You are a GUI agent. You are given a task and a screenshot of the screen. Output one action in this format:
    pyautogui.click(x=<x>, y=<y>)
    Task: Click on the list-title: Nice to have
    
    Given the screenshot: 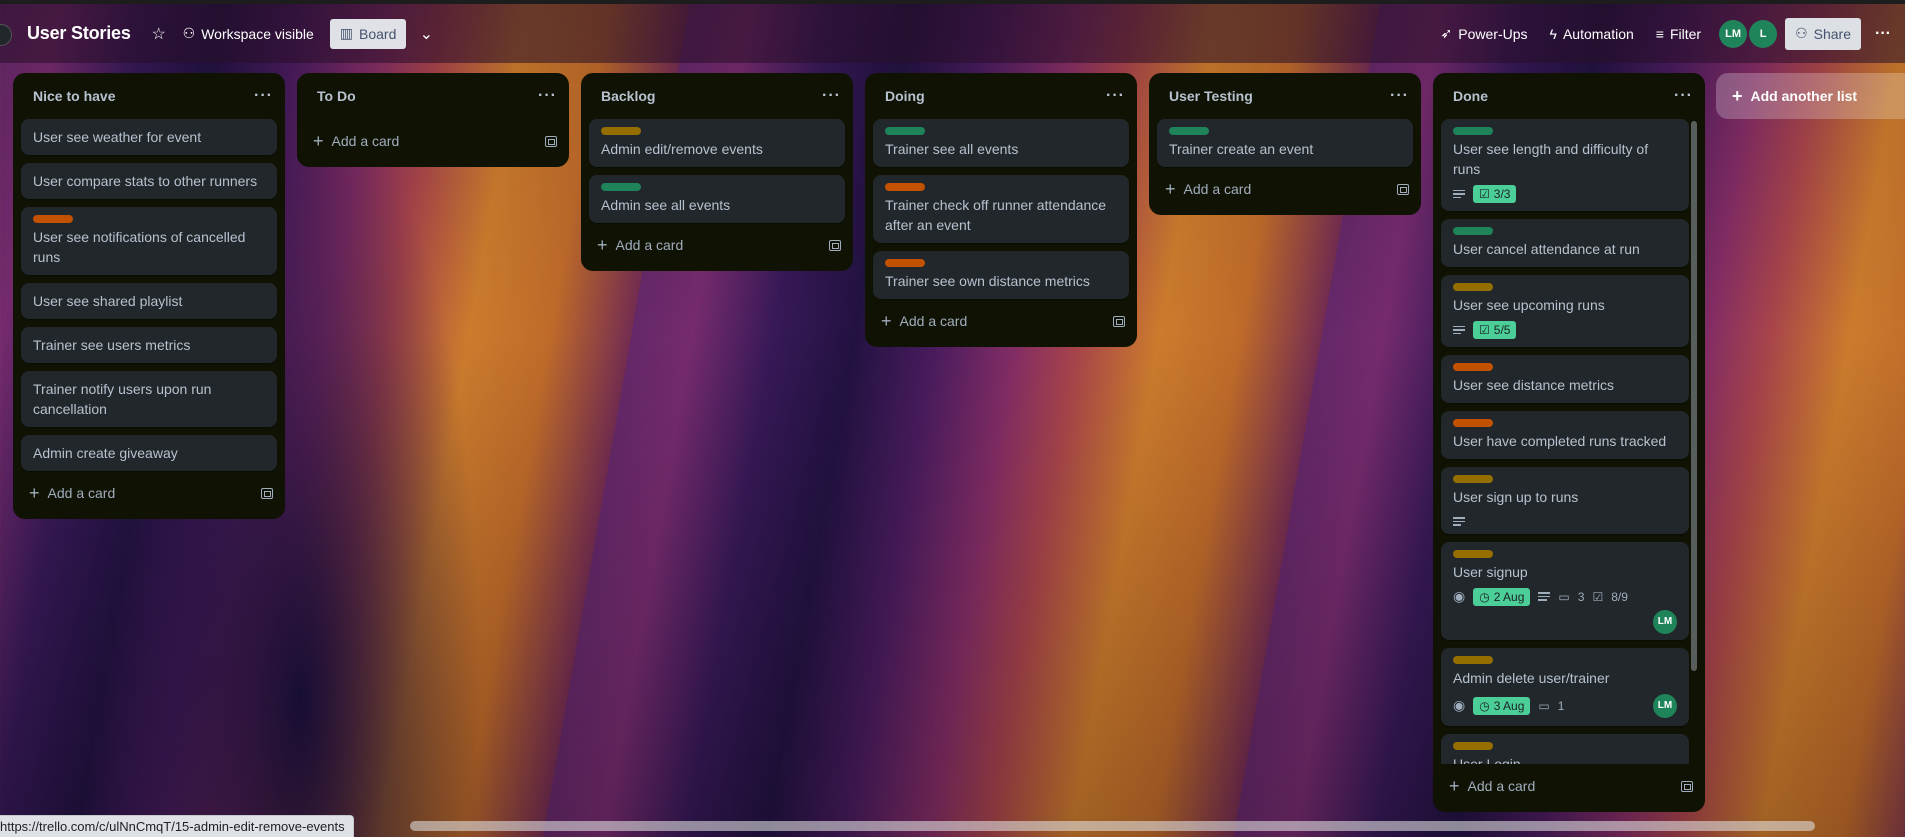 What is the action you would take?
    pyautogui.click(x=74, y=96)
    